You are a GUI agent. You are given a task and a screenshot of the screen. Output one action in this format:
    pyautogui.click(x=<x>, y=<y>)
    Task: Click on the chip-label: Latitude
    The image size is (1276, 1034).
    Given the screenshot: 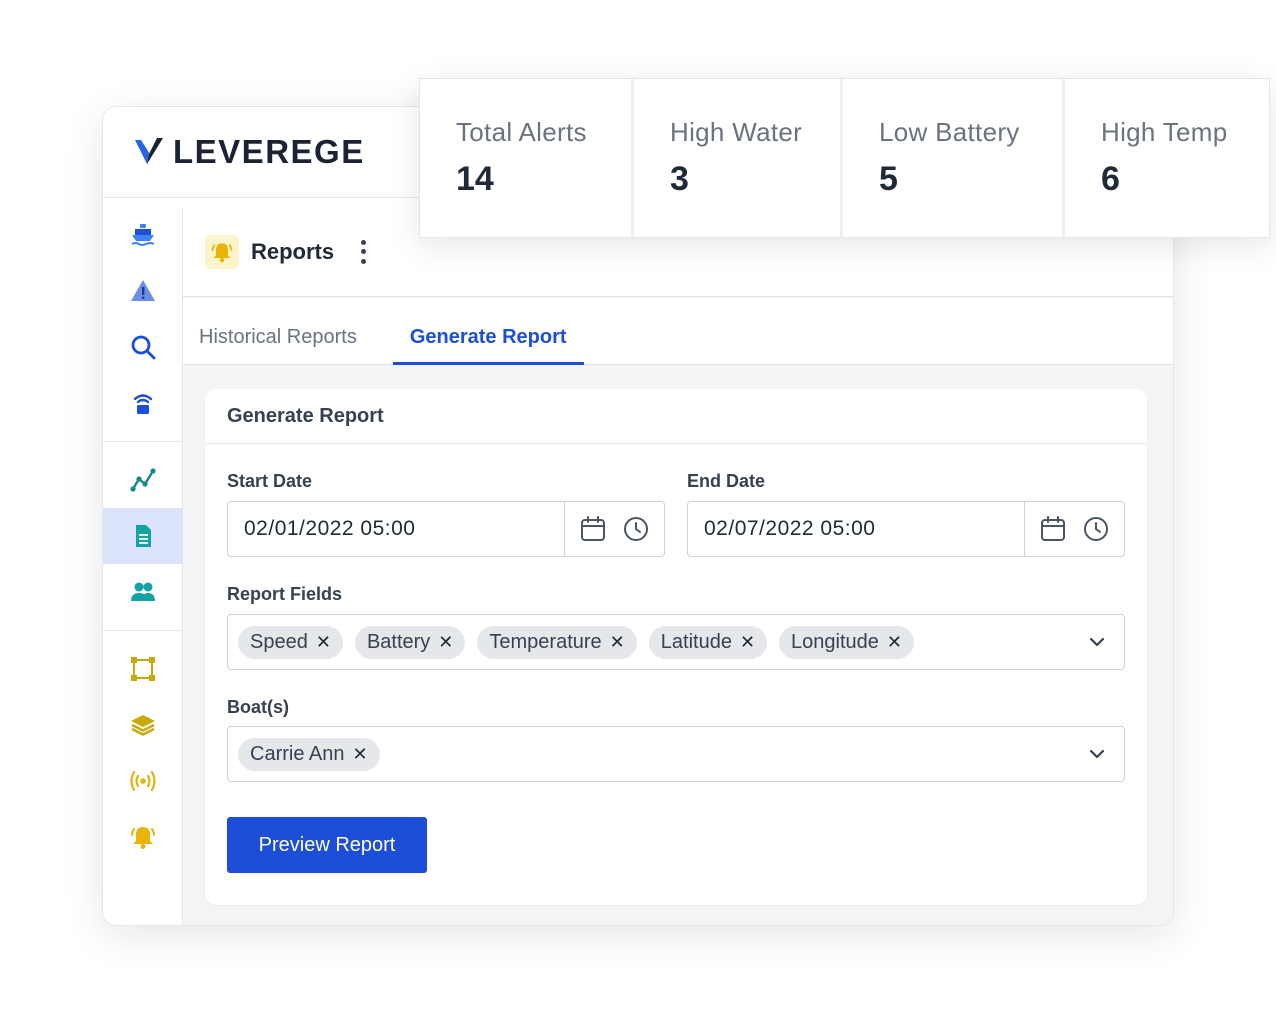 What is the action you would take?
    pyautogui.click(x=696, y=641)
    